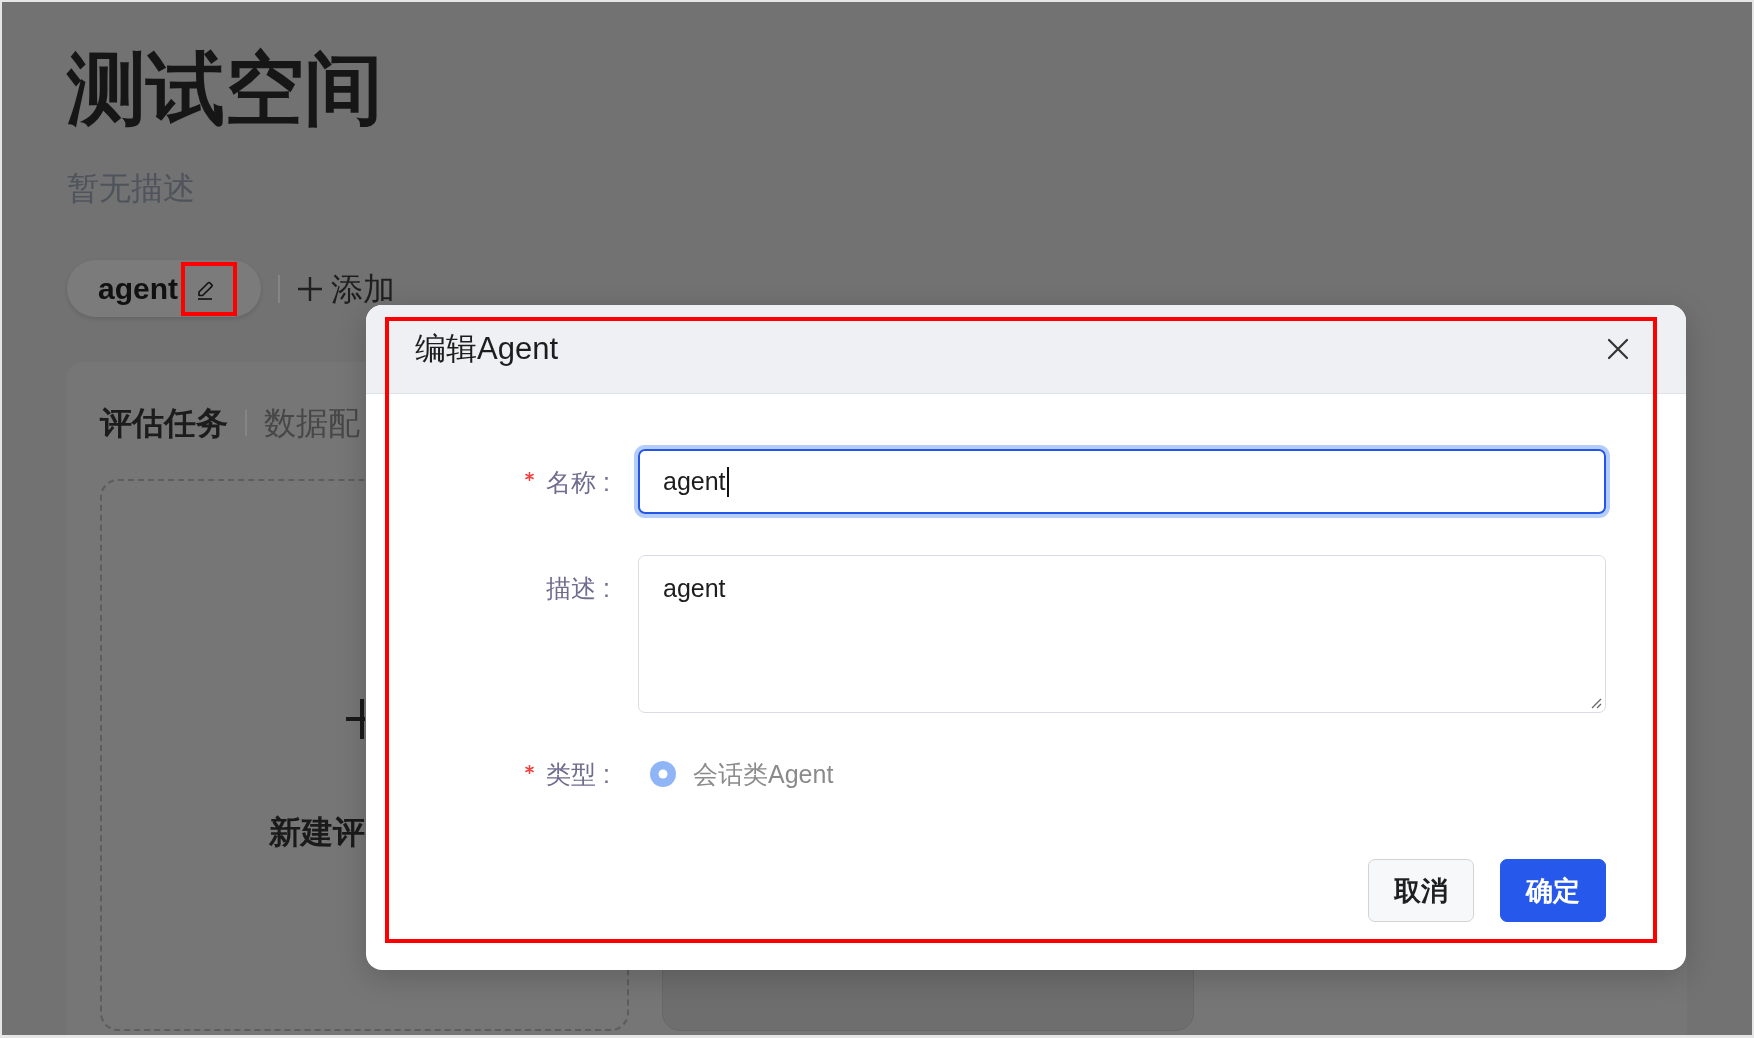  Describe the element at coordinates (164, 289) in the screenshot. I see `space-tab: agent` at that location.